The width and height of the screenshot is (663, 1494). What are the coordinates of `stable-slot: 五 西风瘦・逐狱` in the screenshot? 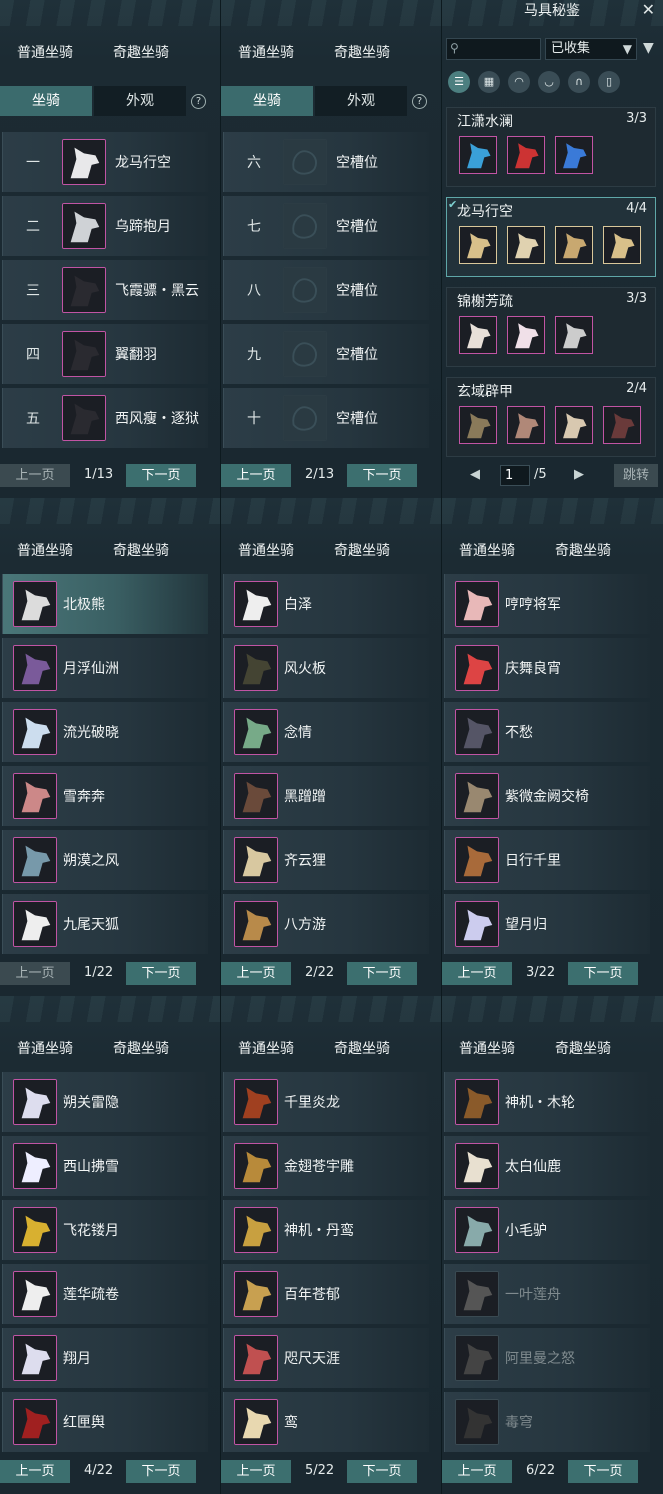 It's located at (105, 418).